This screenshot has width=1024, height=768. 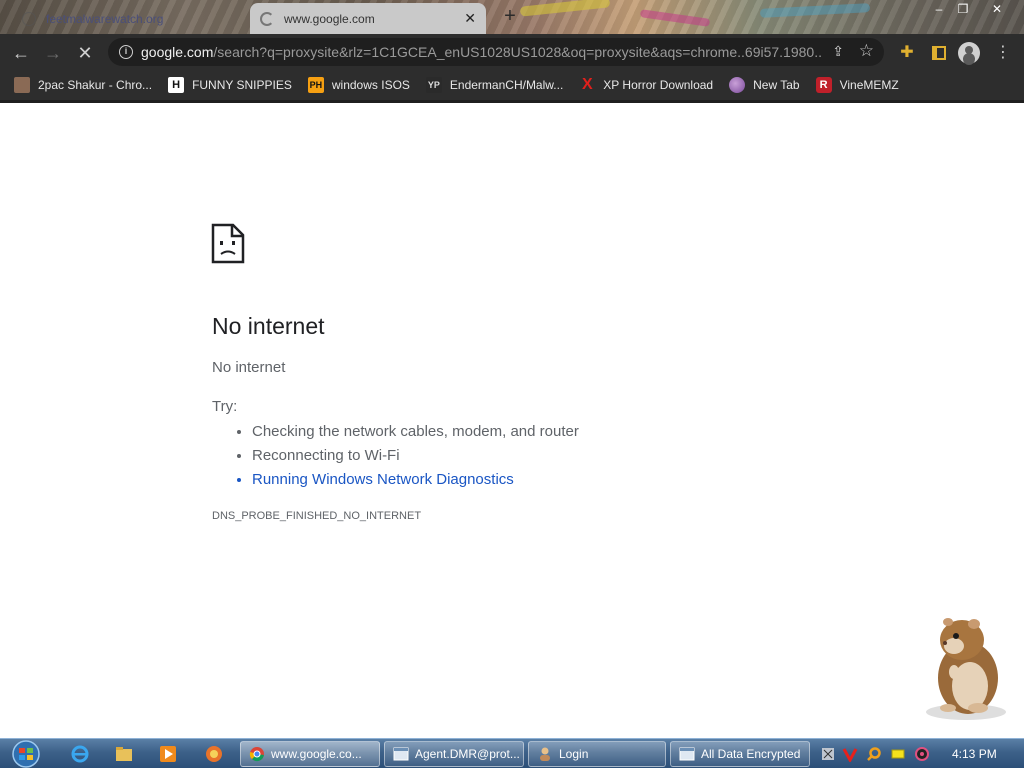 I want to click on new-tab-button: +, so click(x=510, y=16).